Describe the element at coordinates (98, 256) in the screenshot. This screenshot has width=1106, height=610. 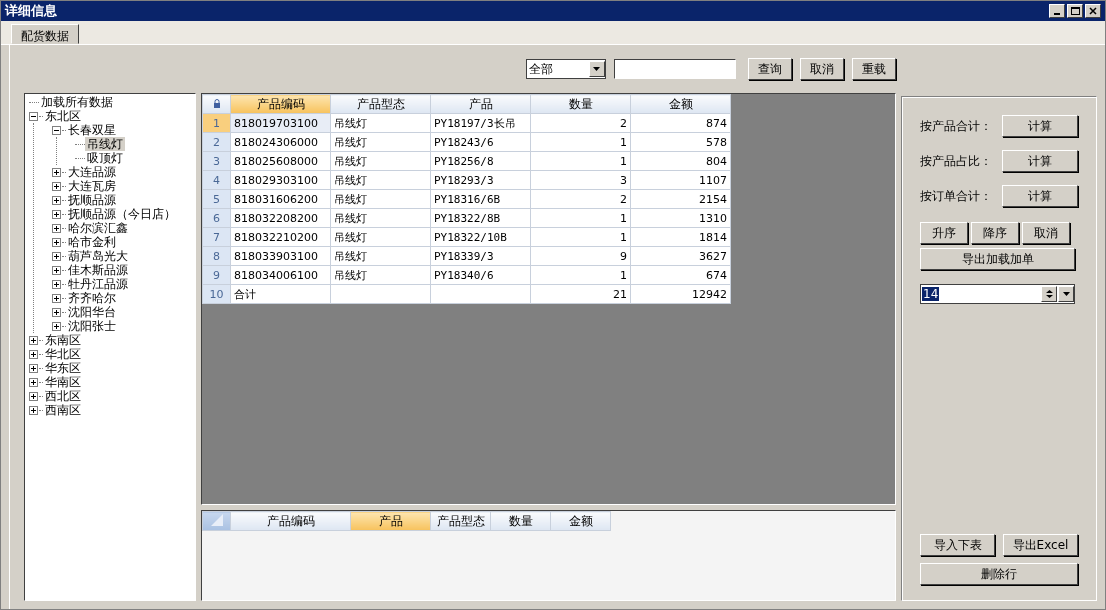
I see `tree-item: 葫芦岛光大` at that location.